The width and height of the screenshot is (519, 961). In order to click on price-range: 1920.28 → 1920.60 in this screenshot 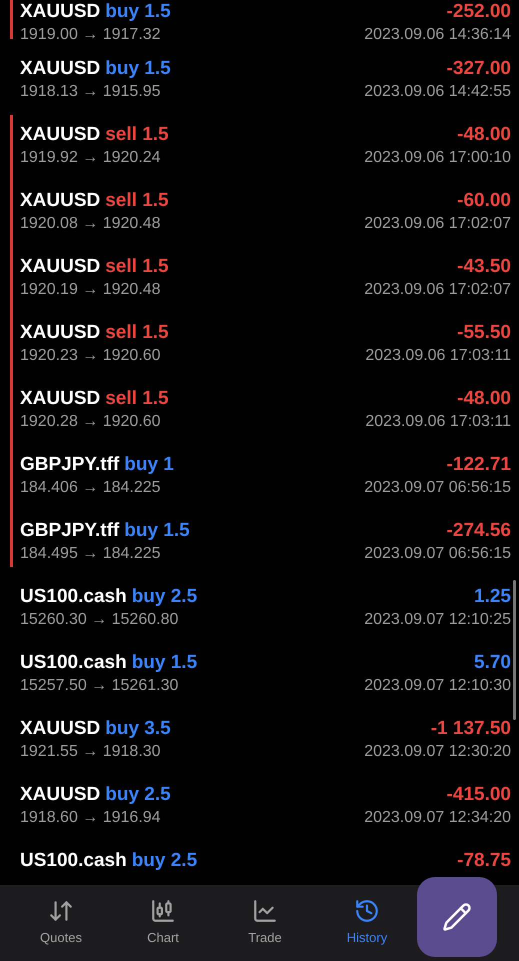, I will do `click(90, 422)`.